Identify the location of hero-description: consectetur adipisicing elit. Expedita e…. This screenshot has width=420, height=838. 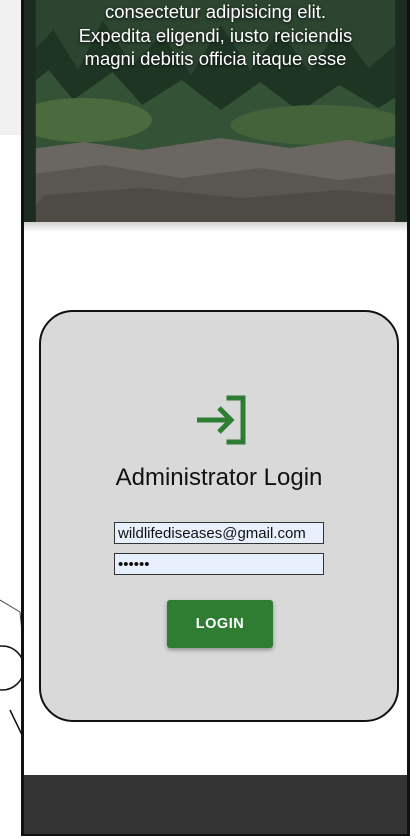
(215, 35).